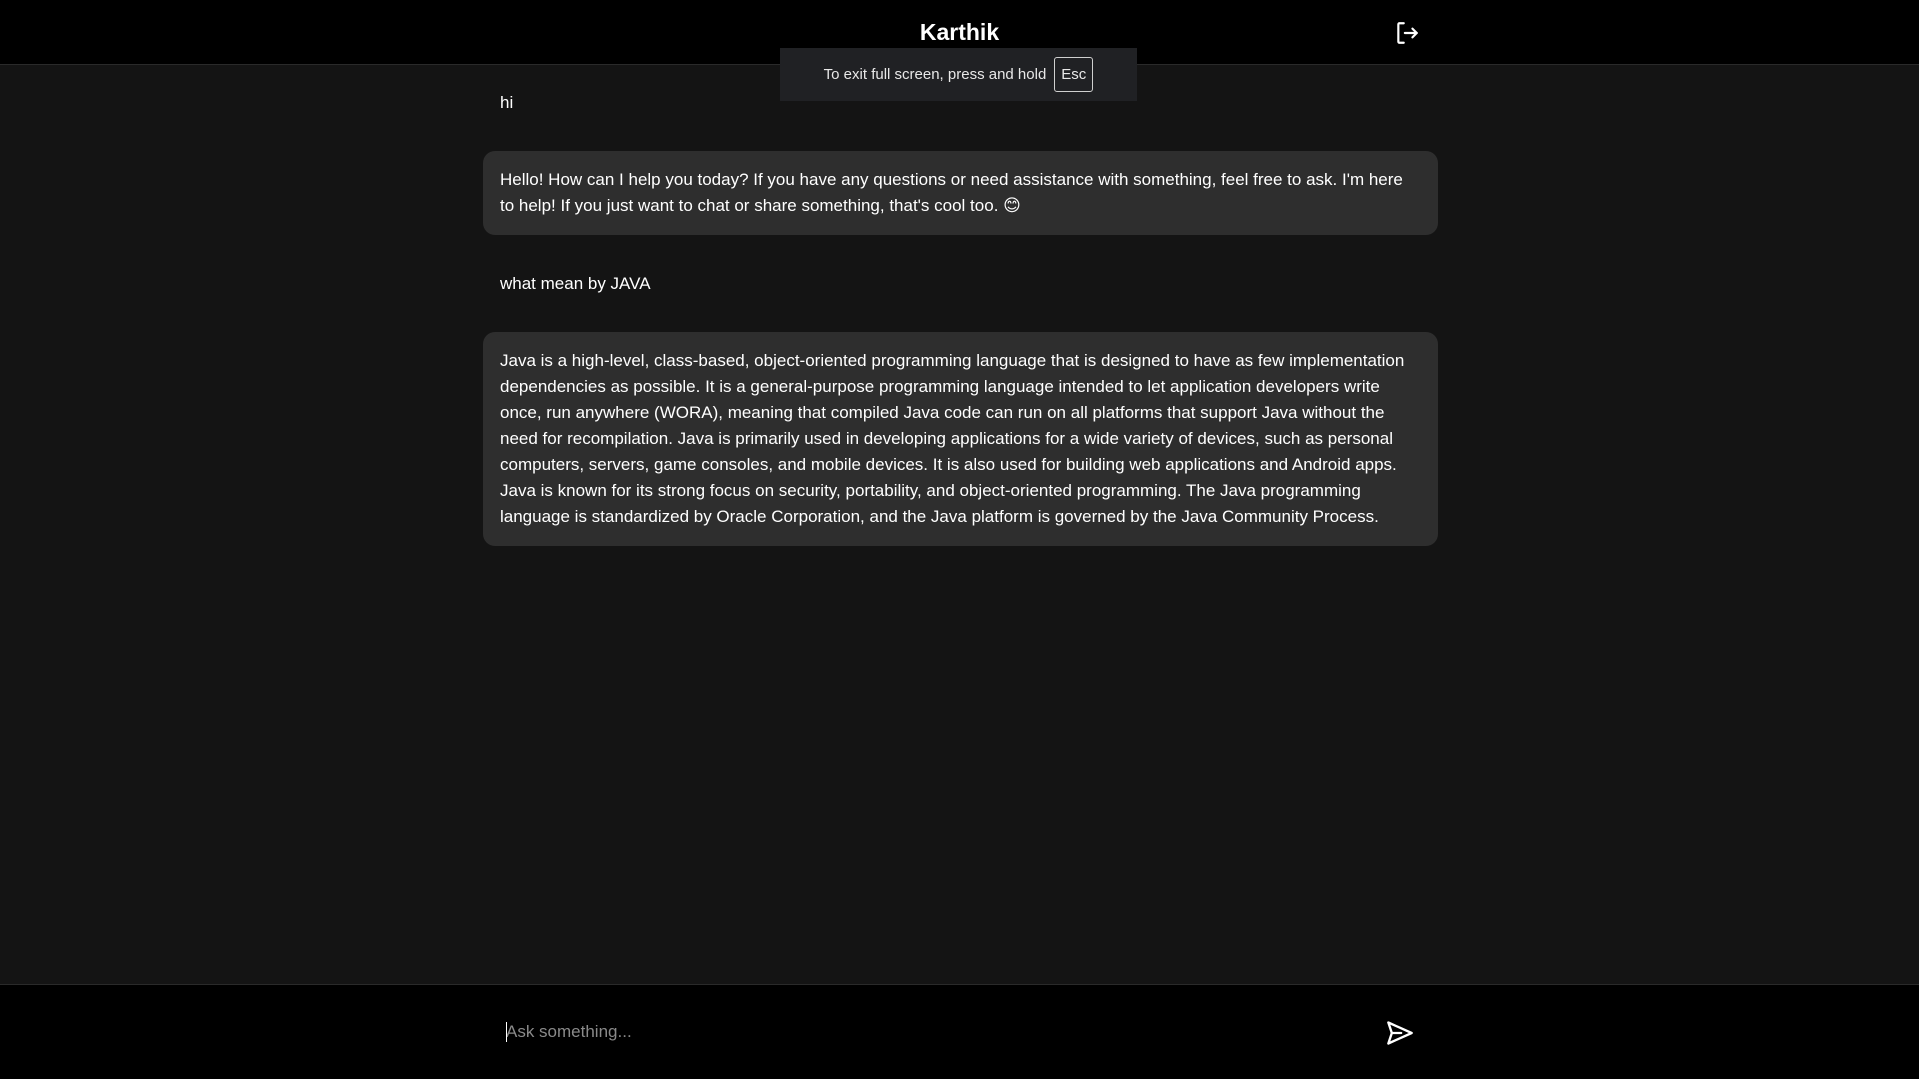  I want to click on send-button, so click(1400, 1033).